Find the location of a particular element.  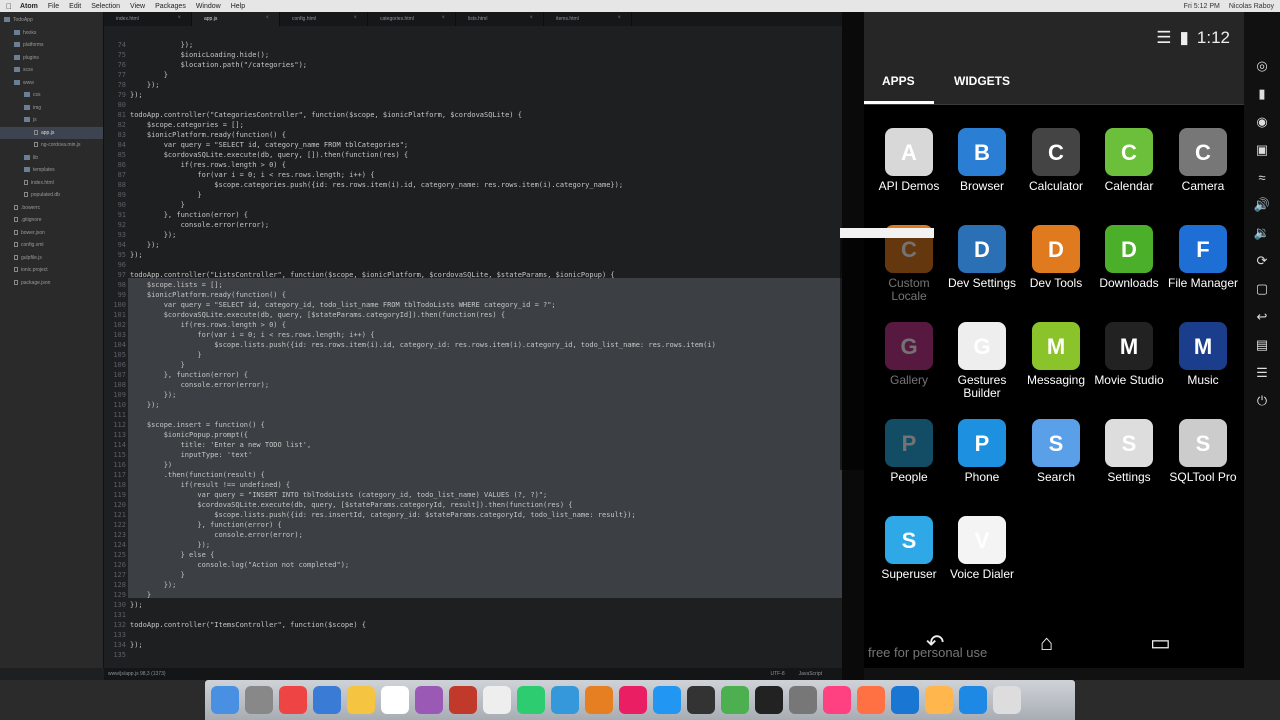

status-encoding: UTF-8 is located at coordinates (777, 674).